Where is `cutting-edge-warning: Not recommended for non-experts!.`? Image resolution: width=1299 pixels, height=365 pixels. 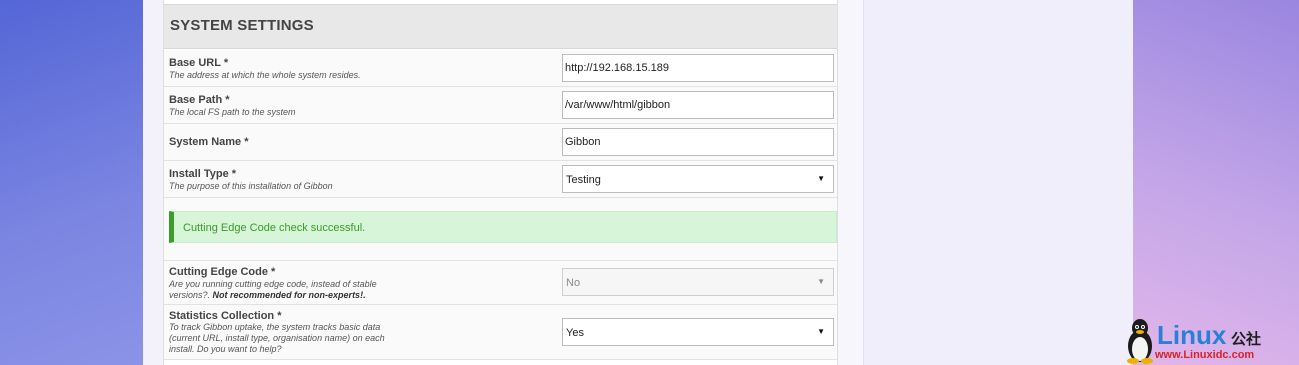 cutting-edge-warning: Not recommended for non-experts!. is located at coordinates (289, 295).